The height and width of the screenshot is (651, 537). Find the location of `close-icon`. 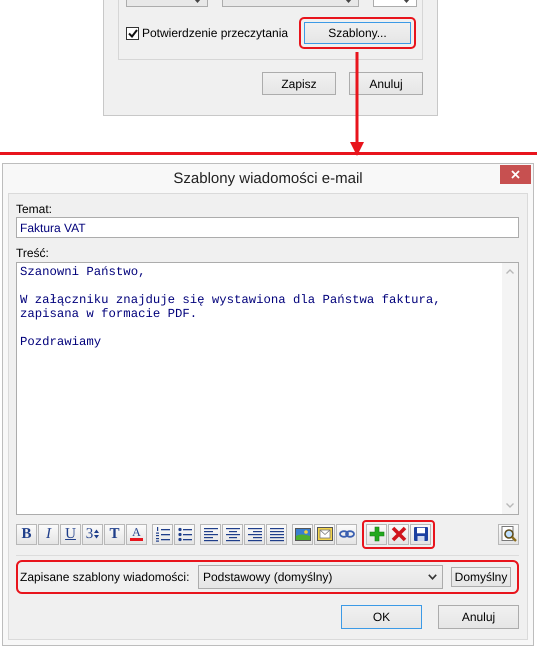

close-icon is located at coordinates (515, 174).